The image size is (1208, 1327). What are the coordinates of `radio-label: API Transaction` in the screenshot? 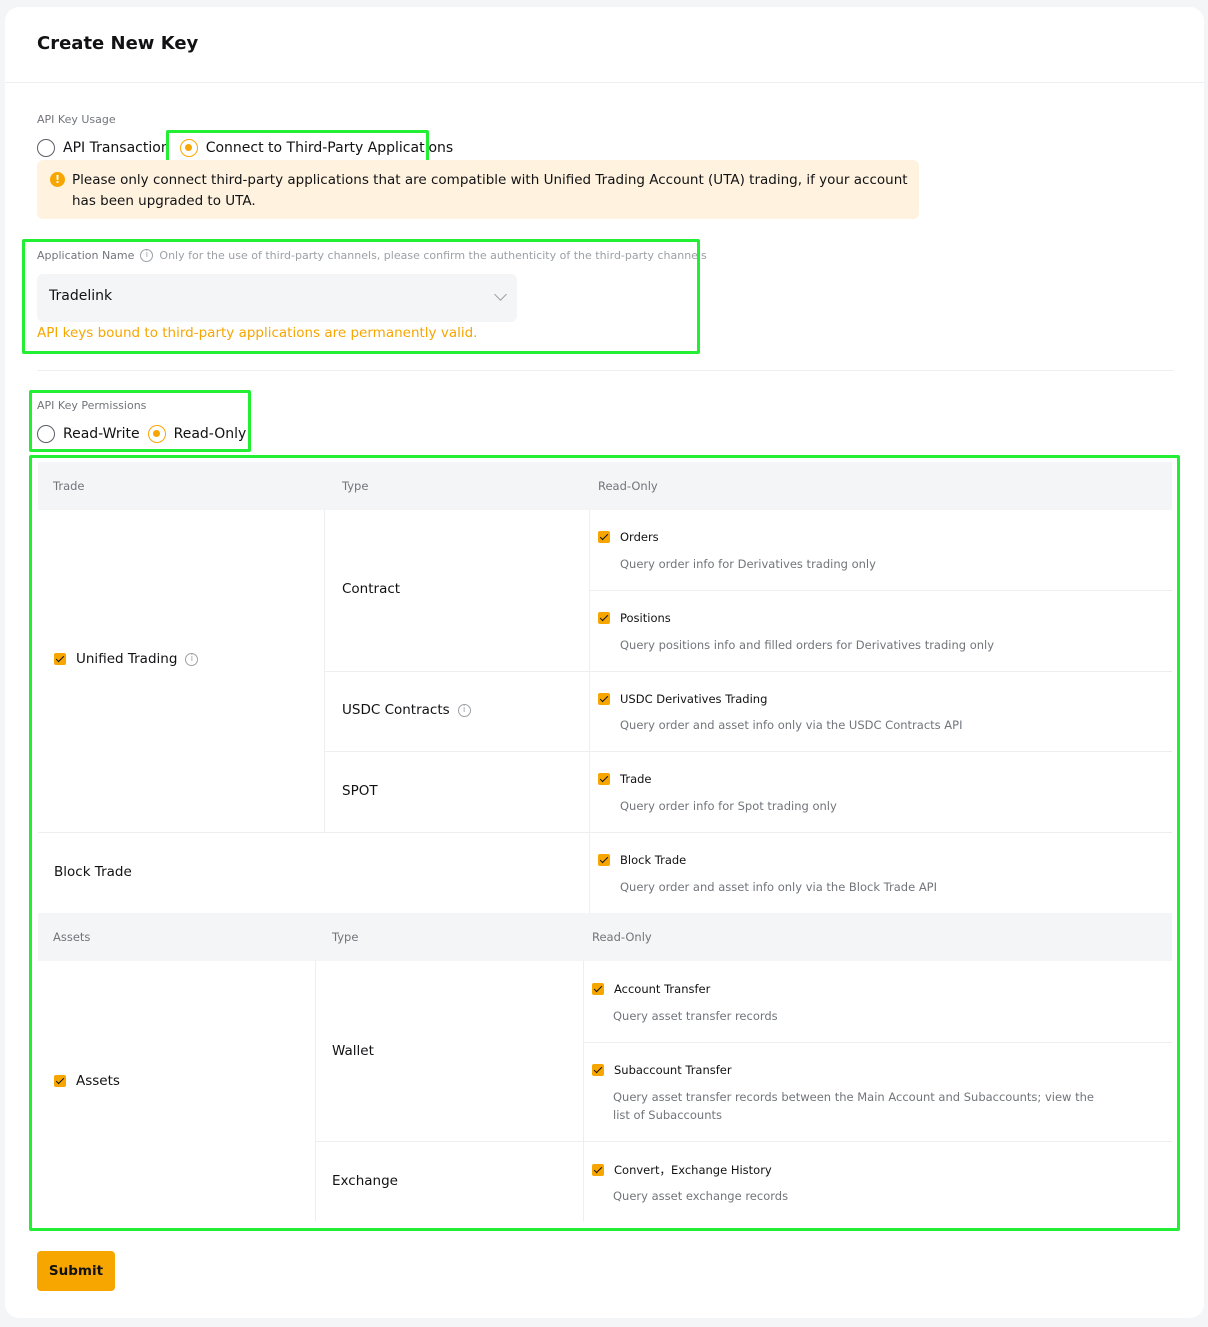 It's located at (116, 148).